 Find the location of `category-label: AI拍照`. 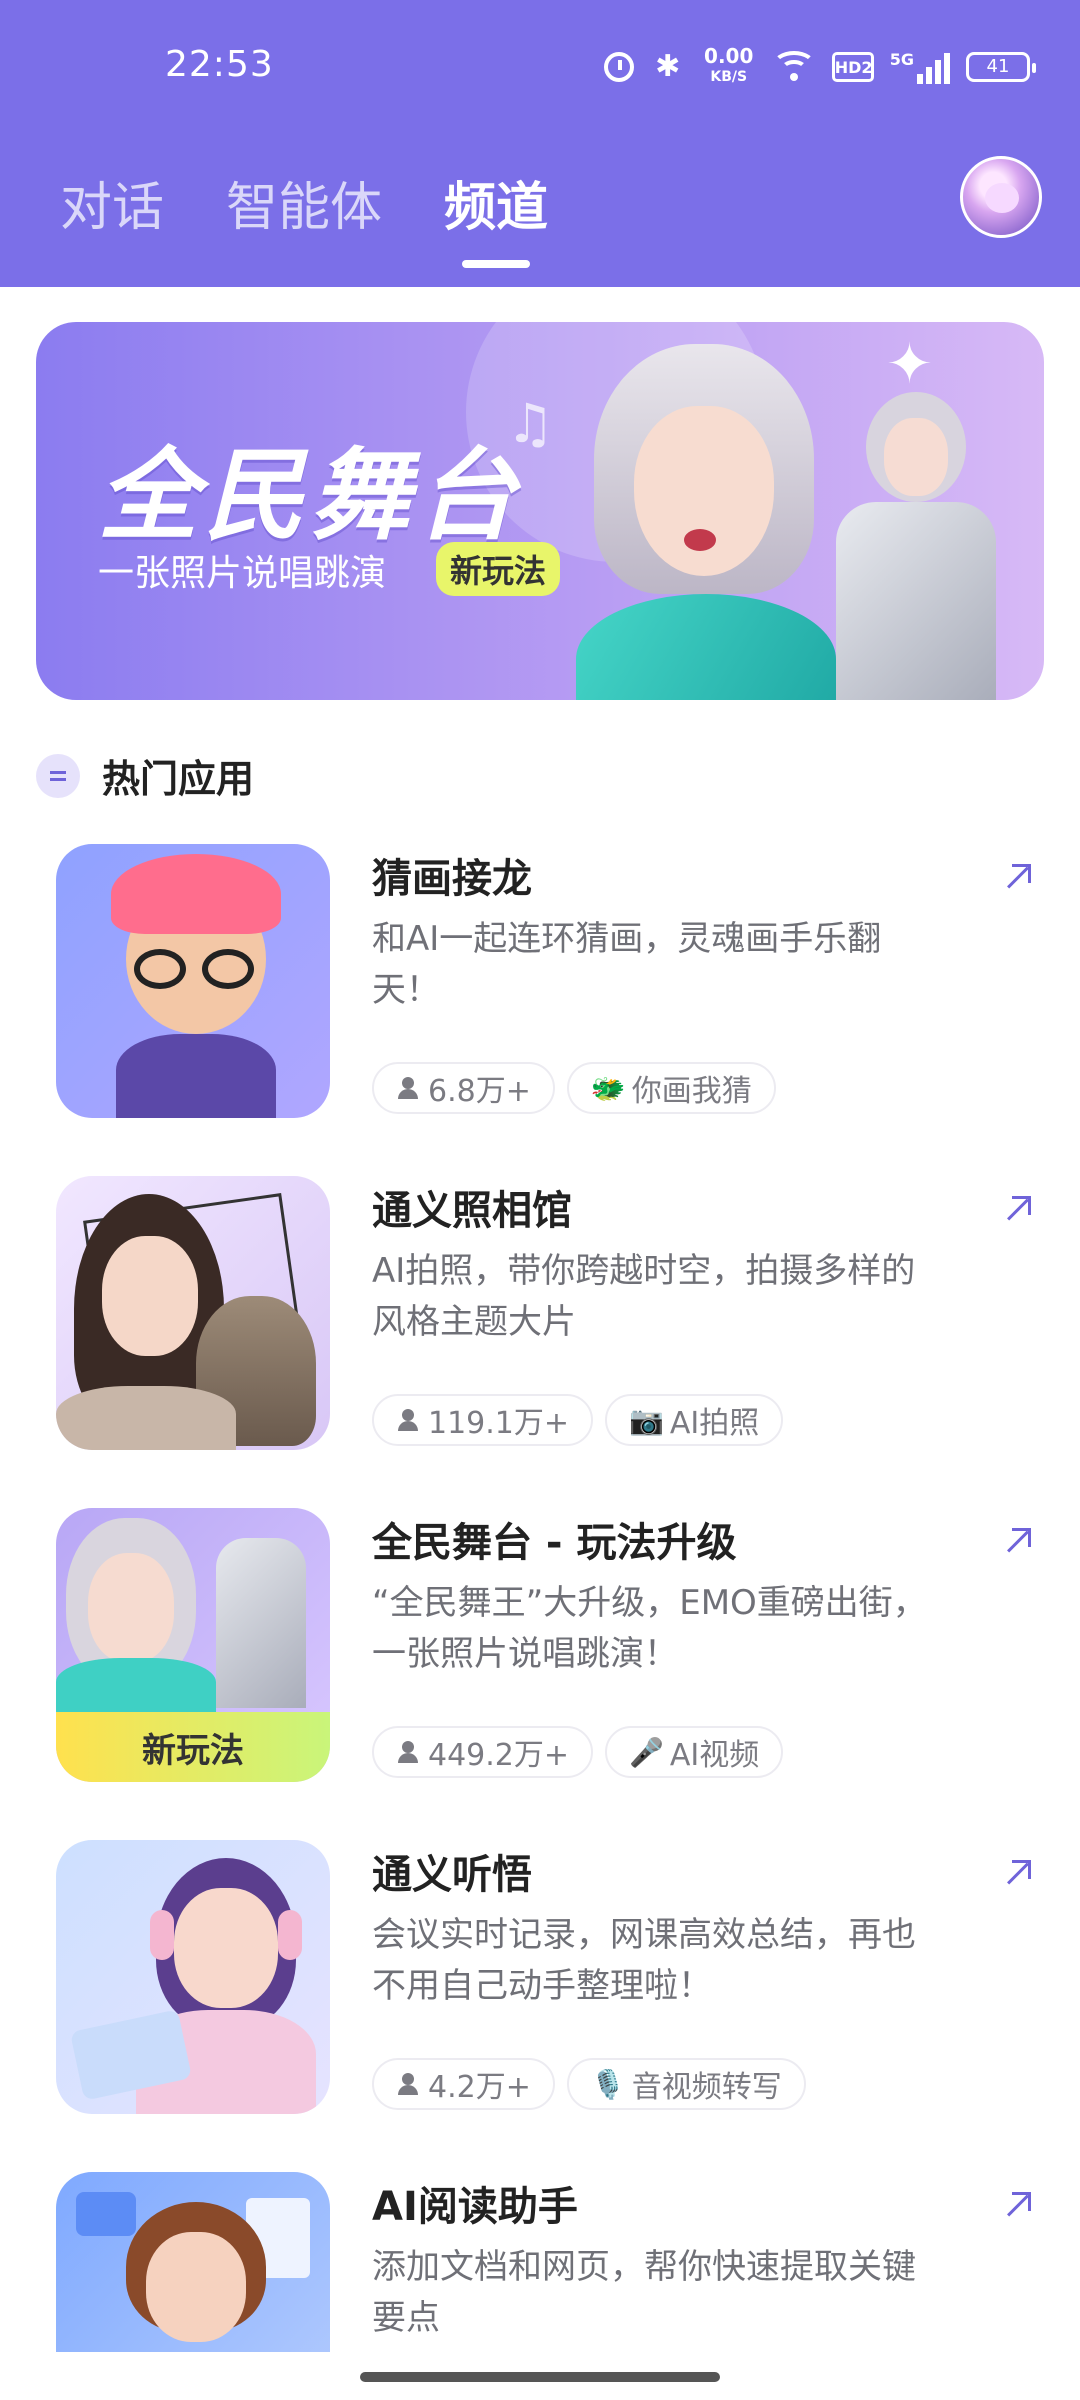

category-label: AI拍照 is located at coordinates (714, 1423).